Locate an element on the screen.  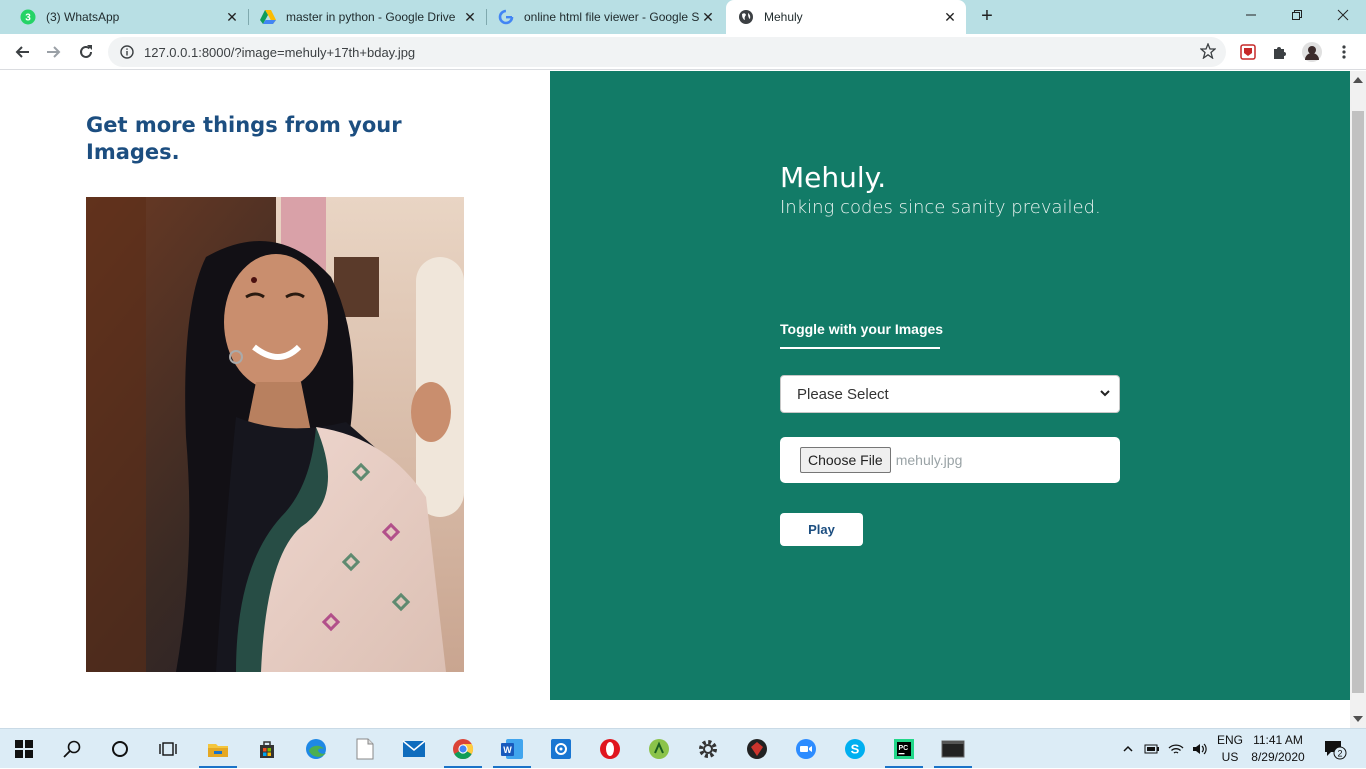
close-icon is located at coordinates (1343, 15).